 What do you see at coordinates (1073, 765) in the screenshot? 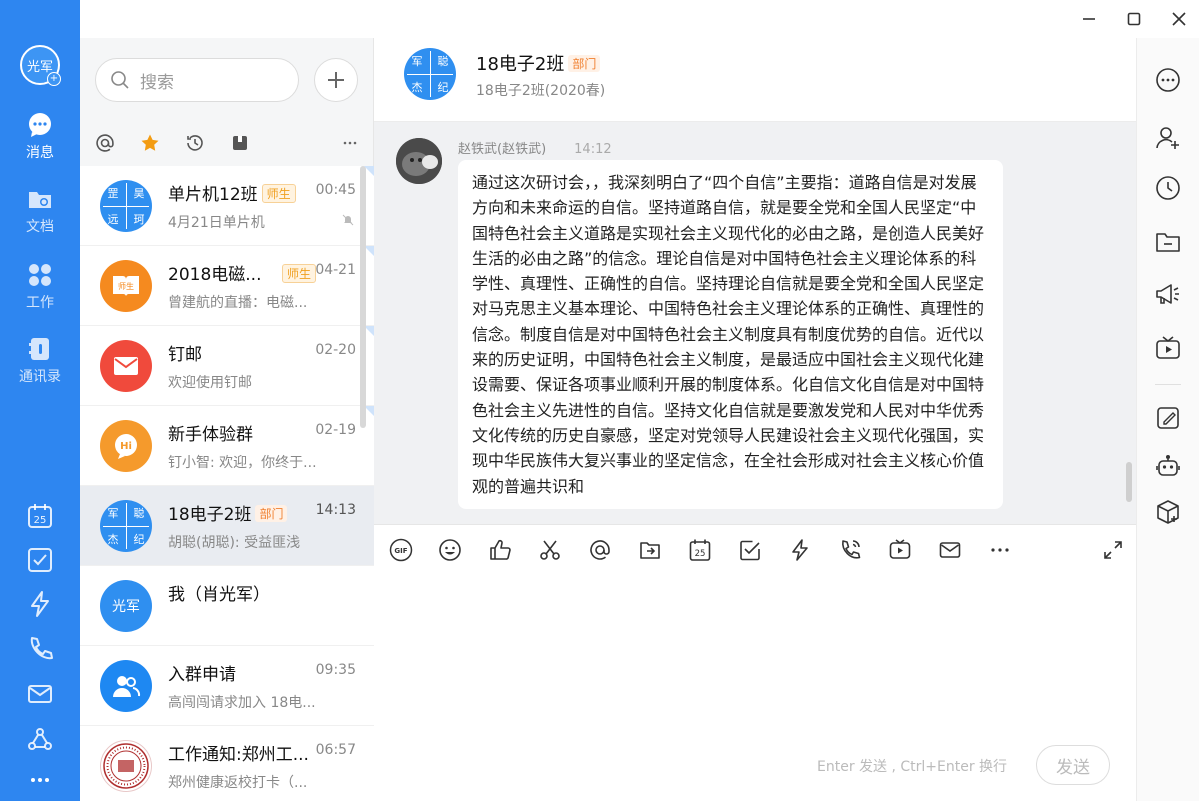
I see `send-button: 发送` at bounding box center [1073, 765].